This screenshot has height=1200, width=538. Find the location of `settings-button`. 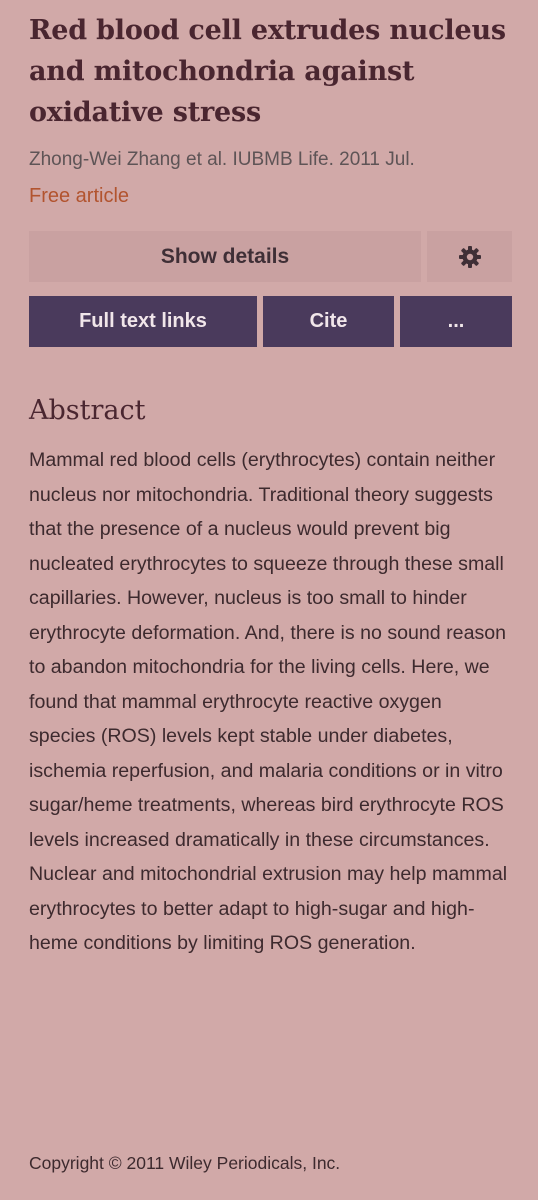

settings-button is located at coordinates (469, 256).